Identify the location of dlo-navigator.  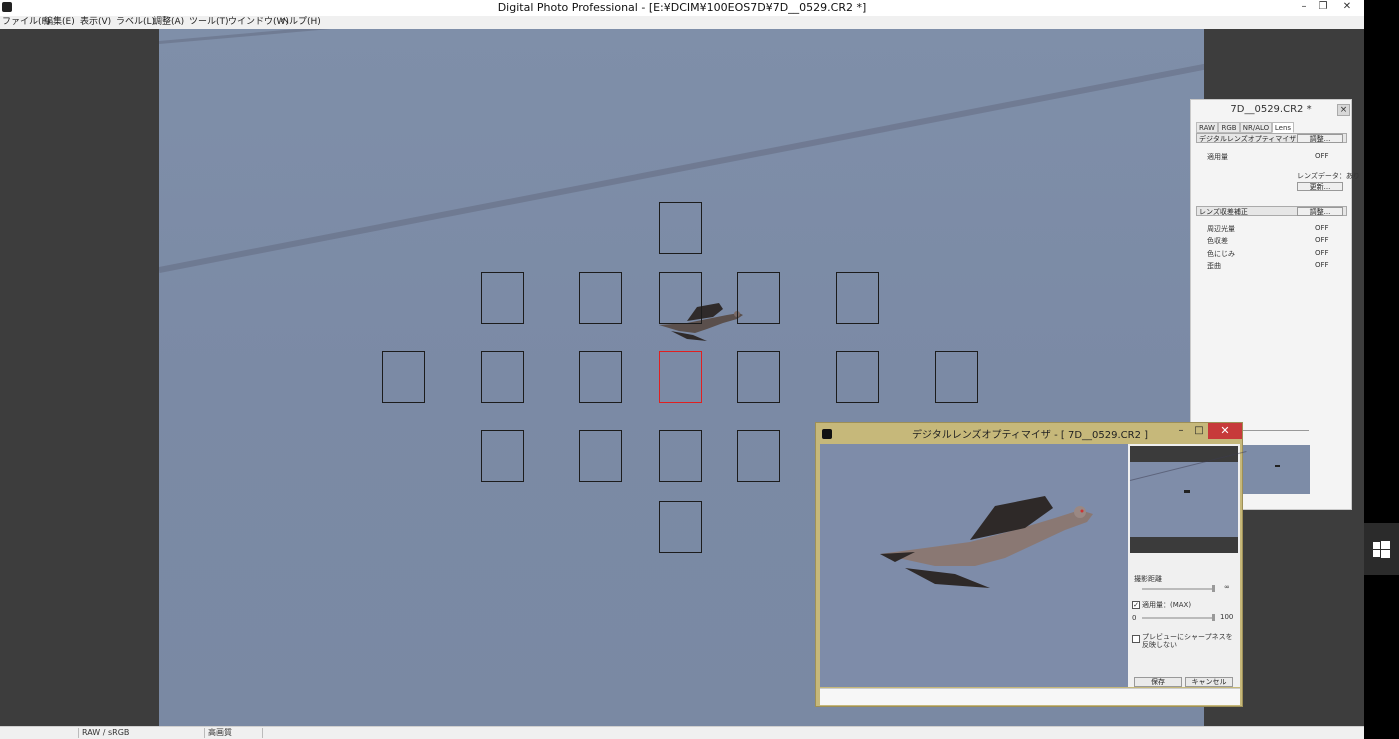
(1188, 499).